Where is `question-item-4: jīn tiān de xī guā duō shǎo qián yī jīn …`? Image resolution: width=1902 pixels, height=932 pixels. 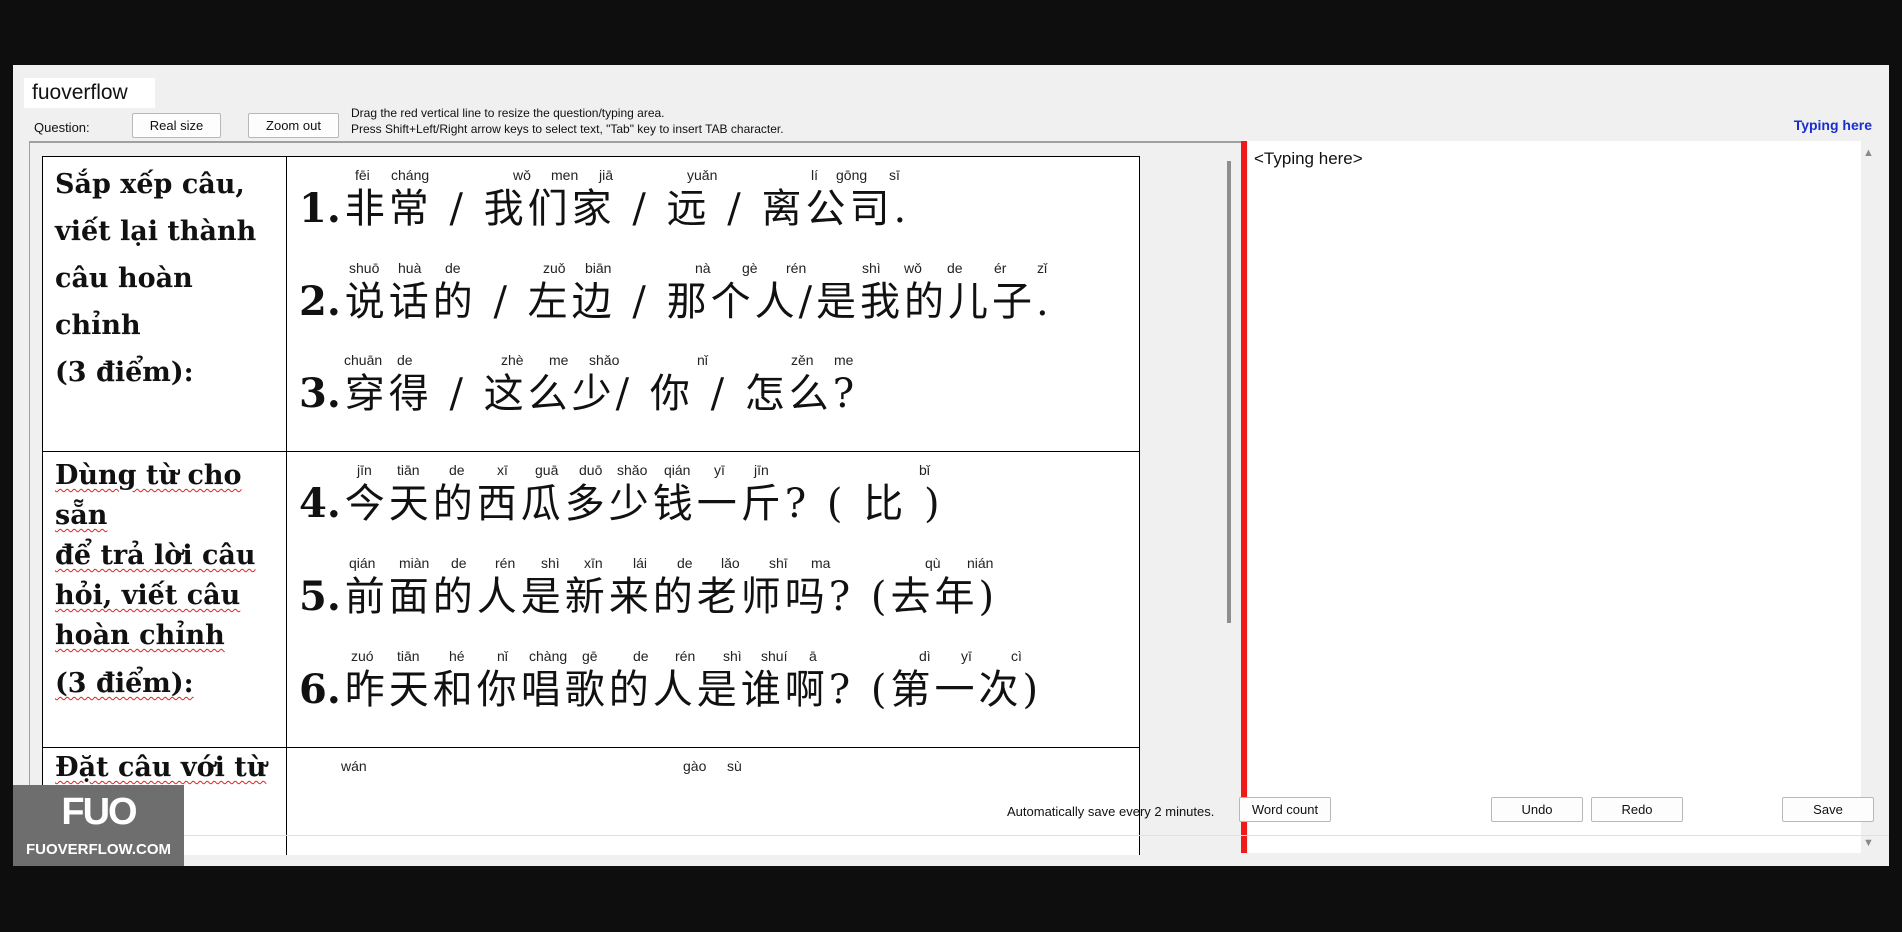
question-item-4: jīn tiān de xī guā duō shǎo qián yī jīn … is located at coordinates (621, 495).